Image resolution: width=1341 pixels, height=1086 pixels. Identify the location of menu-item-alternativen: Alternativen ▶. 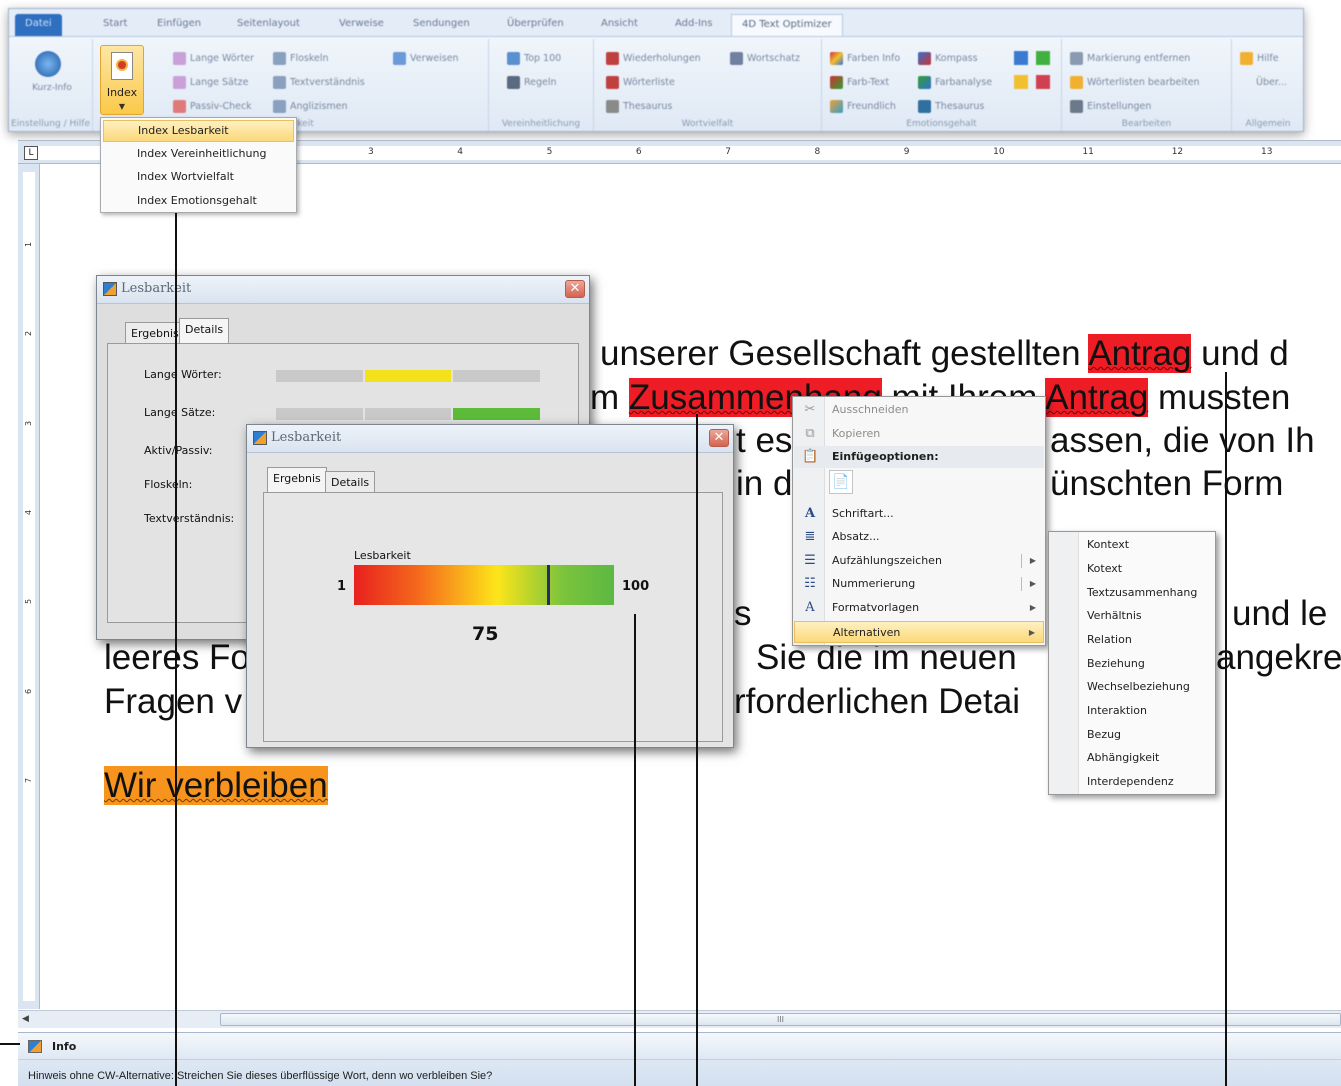
(919, 632).